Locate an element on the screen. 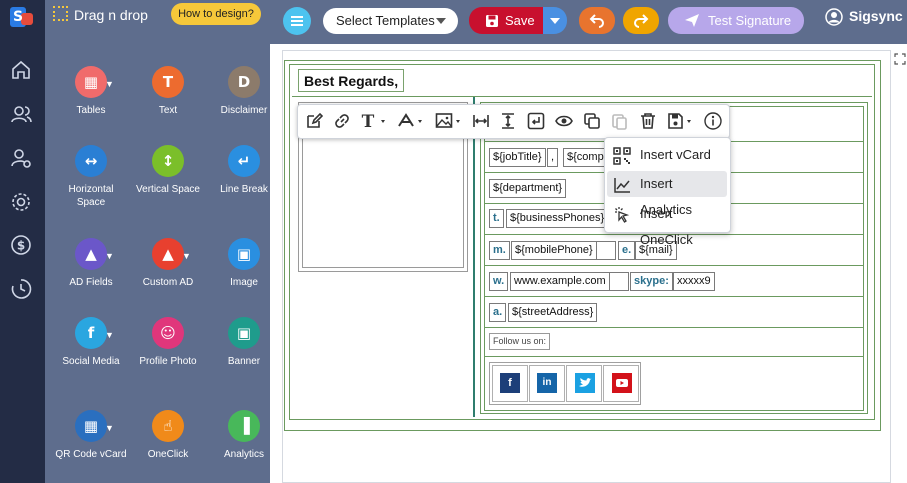 This screenshot has height=483, width=907. skype-label: skype: is located at coordinates (651, 281).